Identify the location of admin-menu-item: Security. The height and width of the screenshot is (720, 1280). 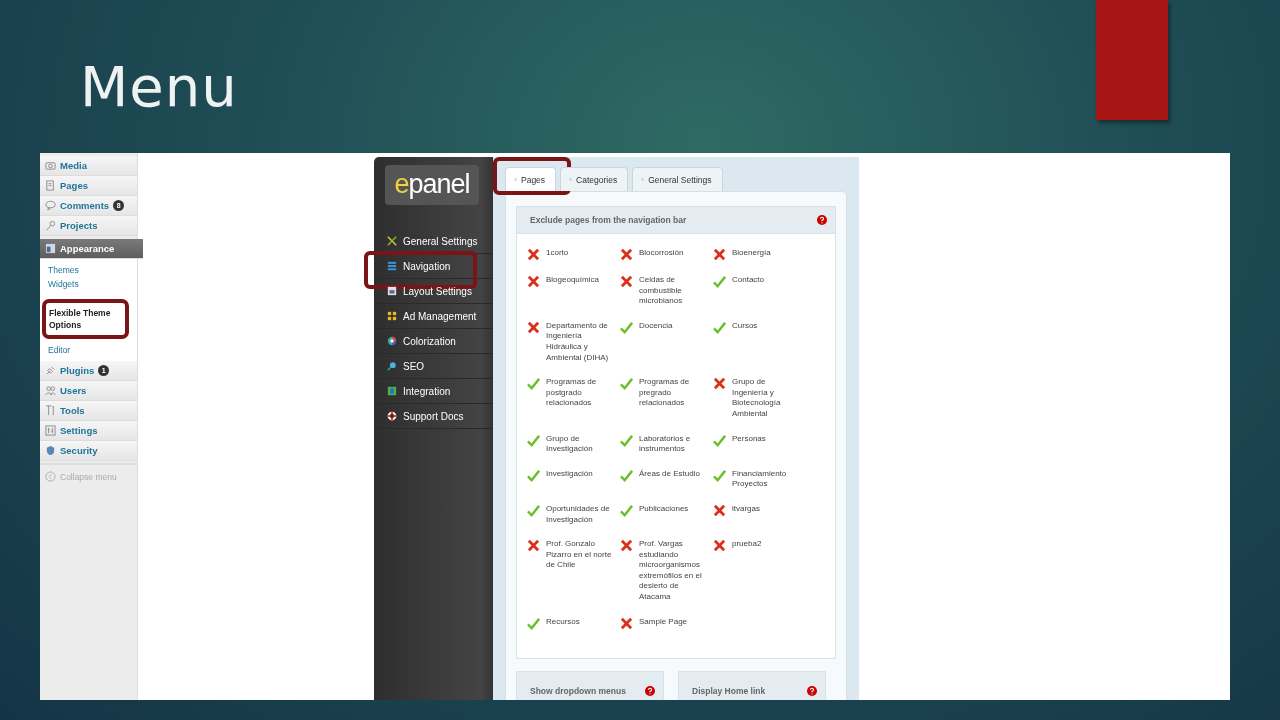
(88, 451).